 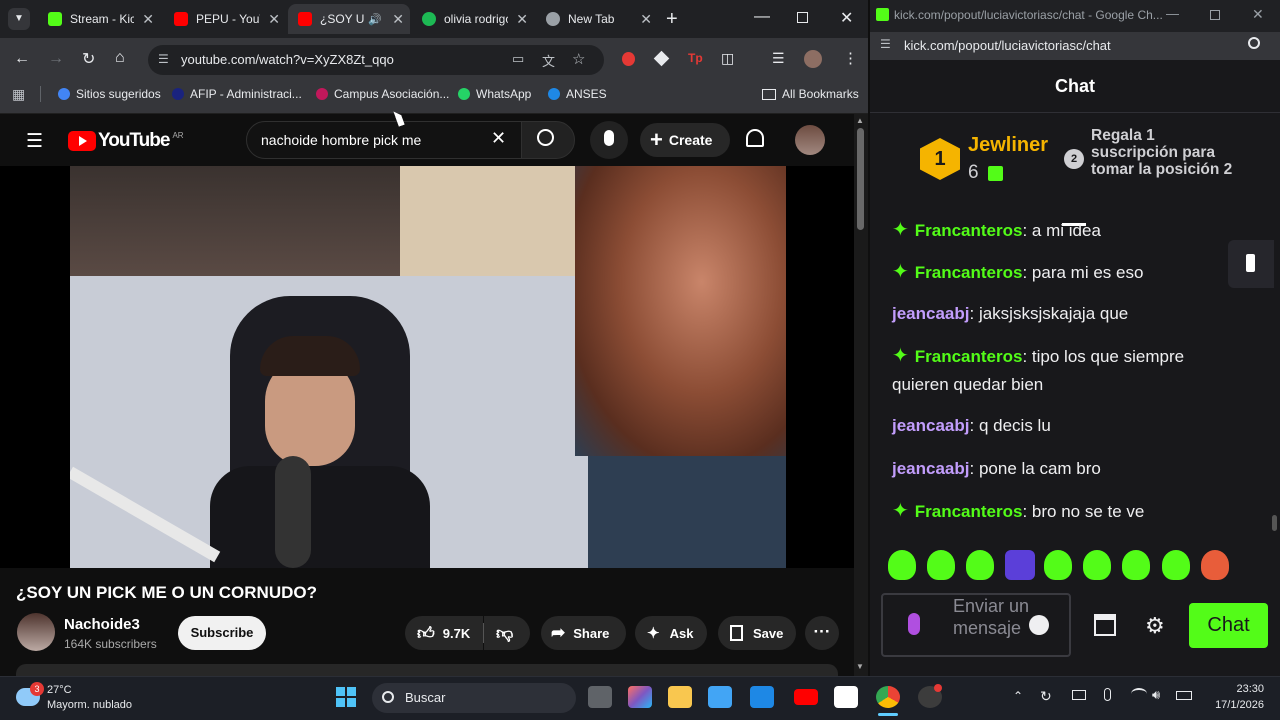 I want to click on close-window-button: ✕, so click(x=846, y=18).